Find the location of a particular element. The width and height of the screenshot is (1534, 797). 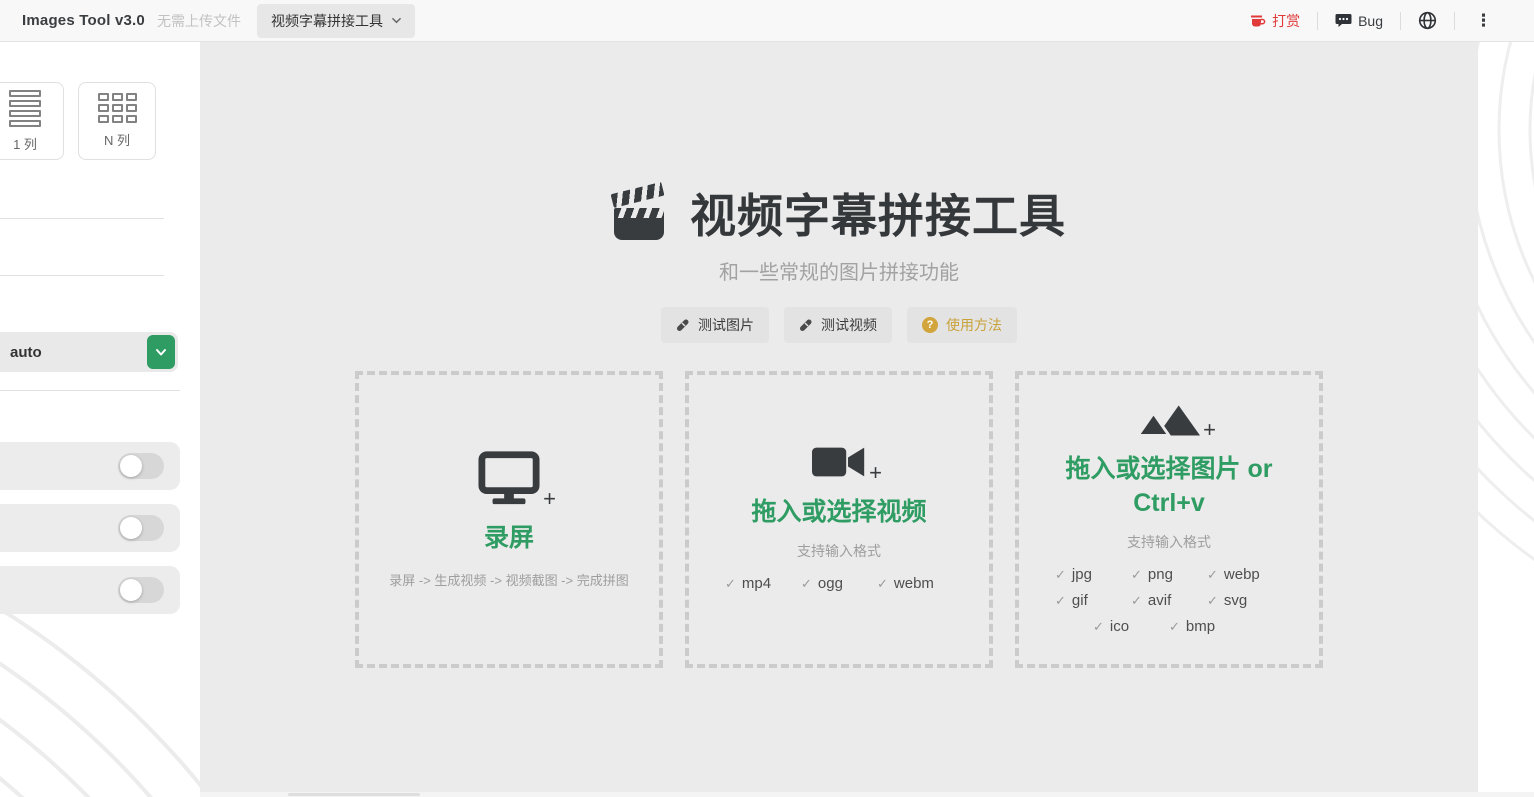

format-name: gif is located at coordinates (1079, 601).